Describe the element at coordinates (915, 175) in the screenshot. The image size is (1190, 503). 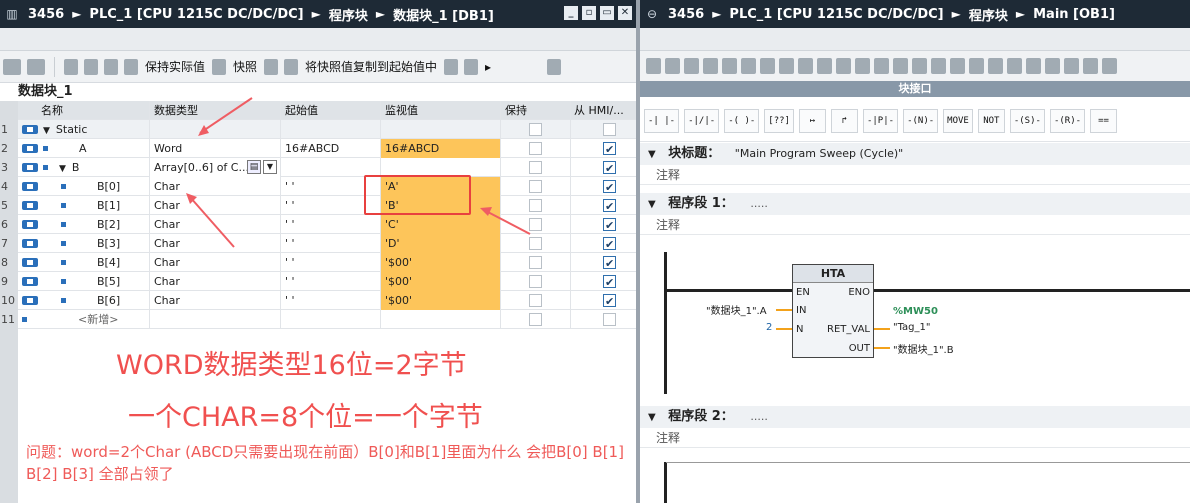
I see `block-comment: 注释` at that location.